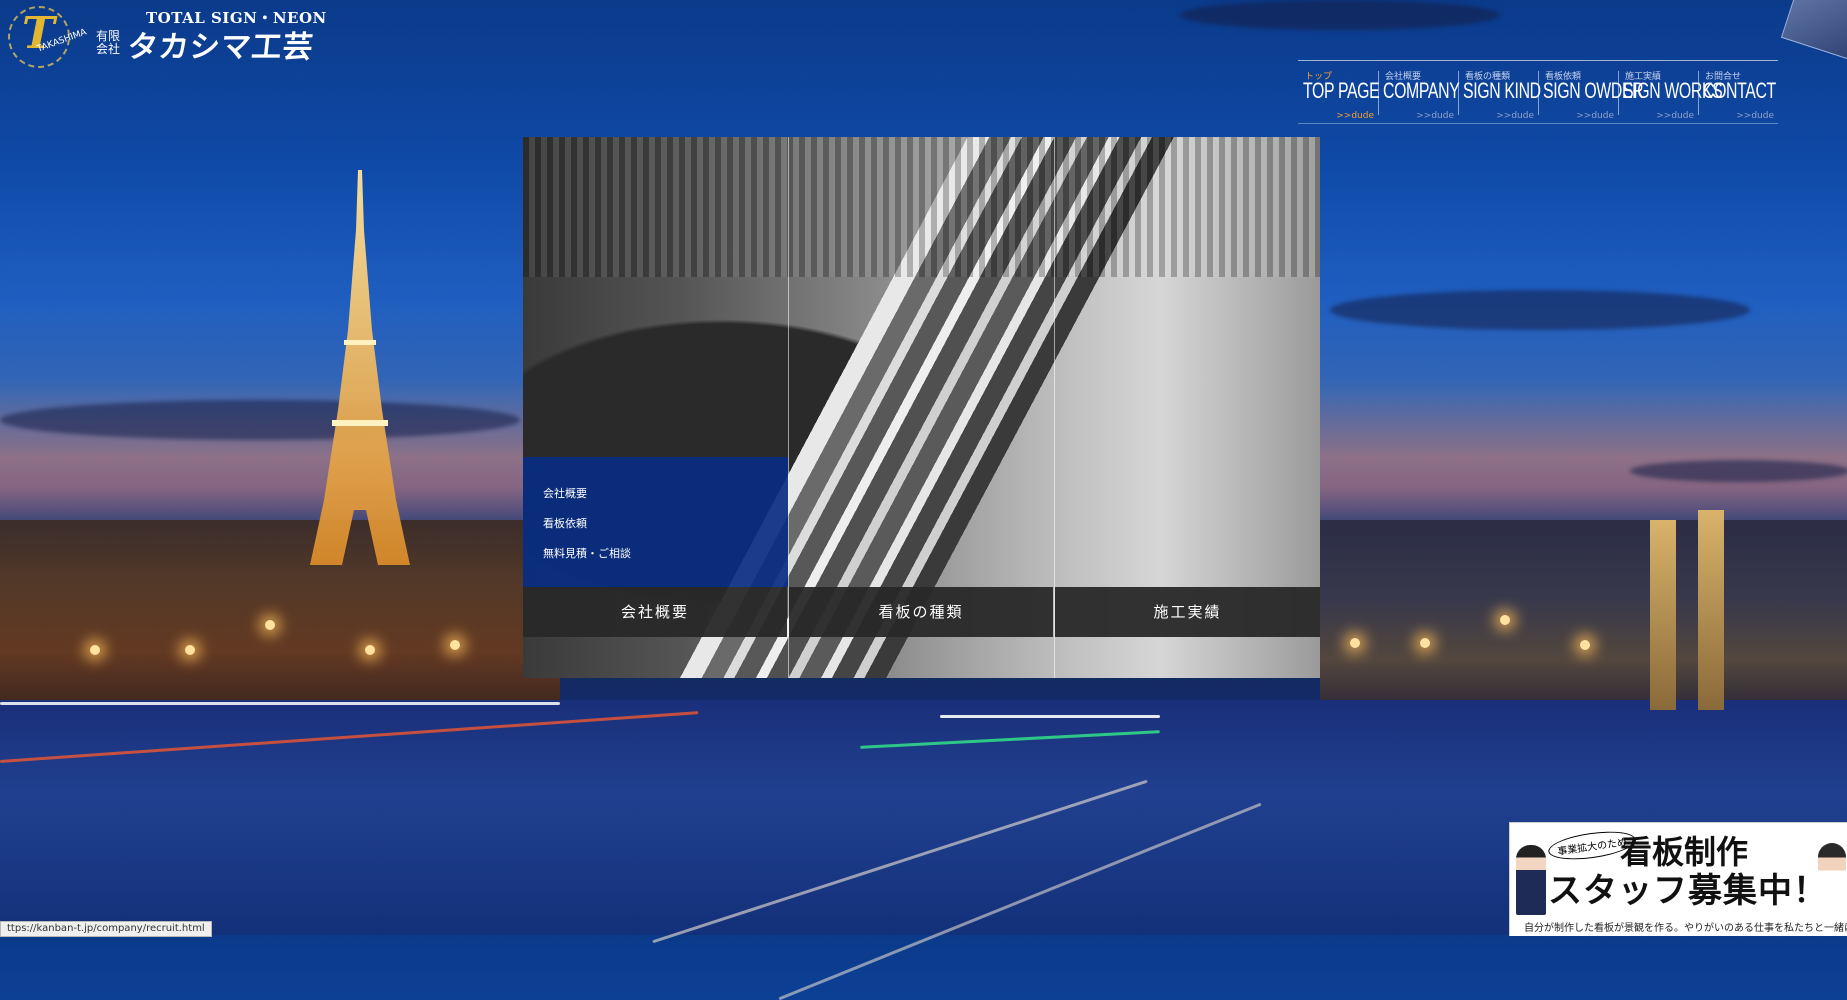 The width and height of the screenshot is (1847, 1000). I want to click on nav-sign-kind: 看板の種類 SIGN KIND >>dude, so click(1499, 92).